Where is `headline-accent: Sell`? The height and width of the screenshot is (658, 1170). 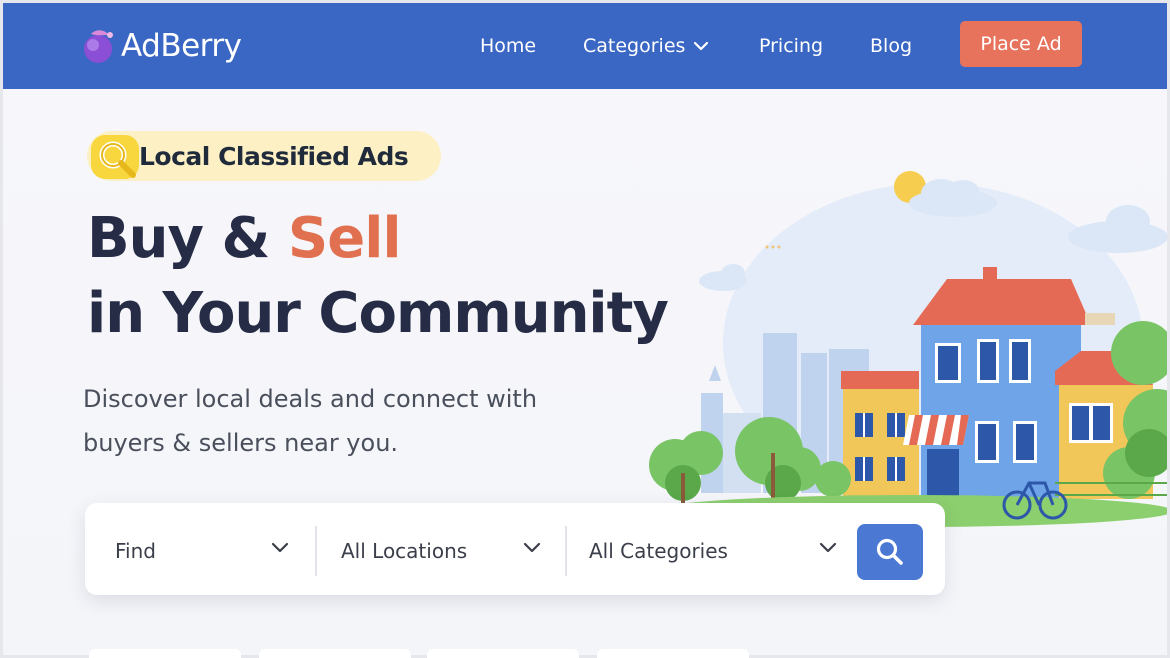
headline-accent: Sell is located at coordinates (344, 238).